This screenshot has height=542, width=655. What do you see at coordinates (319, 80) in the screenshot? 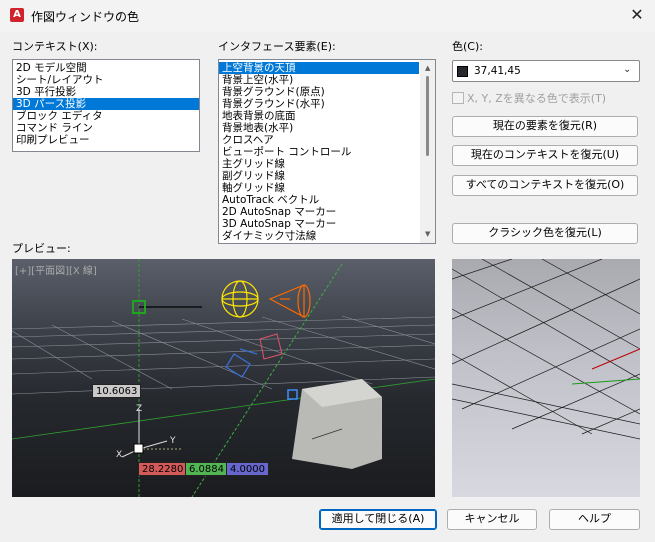
I see `interface-element-item: 背景上空(水平)` at bounding box center [319, 80].